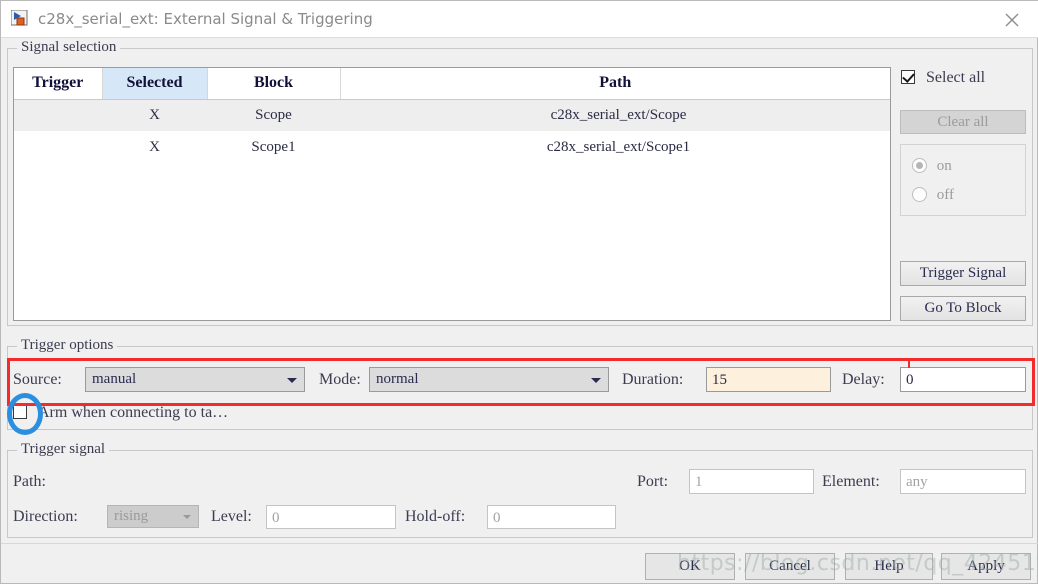 The image size is (1038, 584). I want to click on table-row: X Scope1 c28x_serial_ext/Scope1, so click(452, 147).